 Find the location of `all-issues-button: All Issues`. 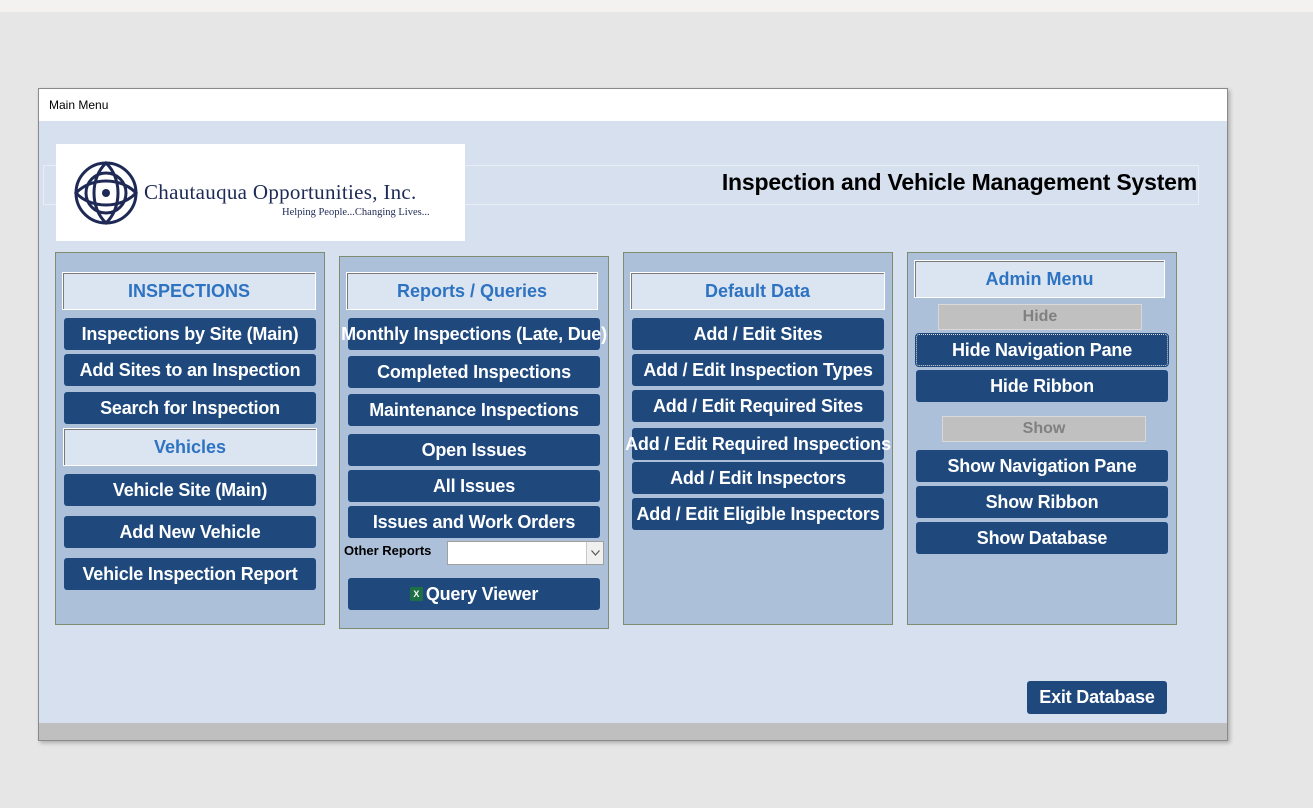

all-issues-button: All Issues is located at coordinates (474, 486).